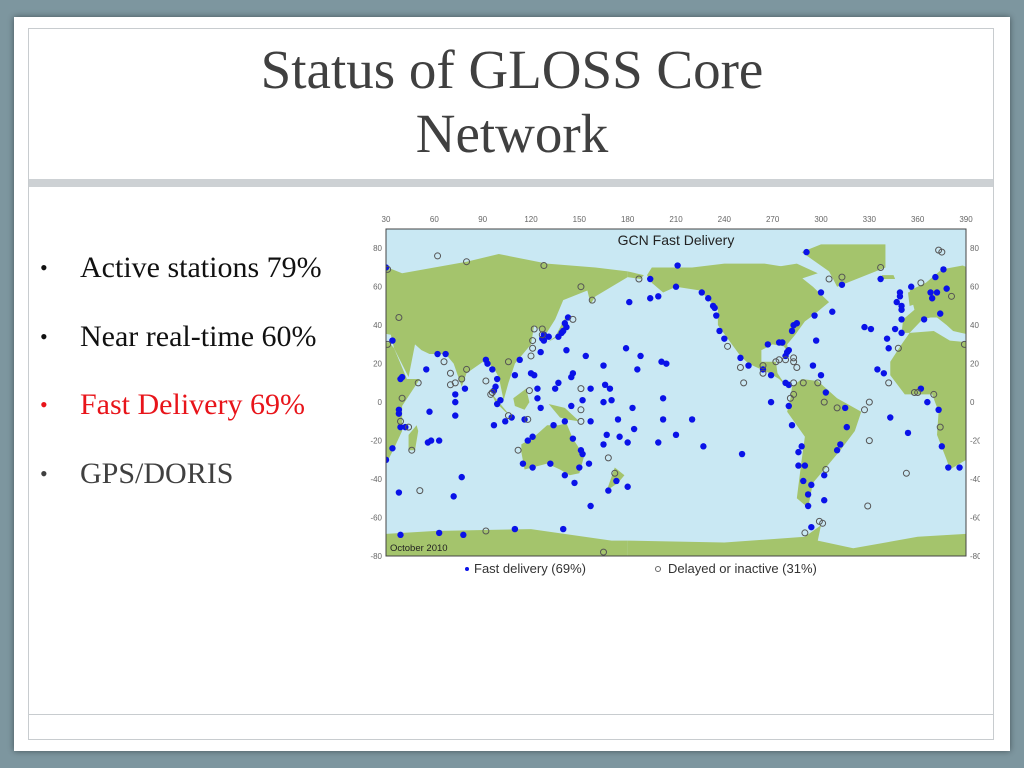 The image size is (1024, 768). Describe the element at coordinates (628, 219) in the screenshot. I see `x-tick-label: 180` at that location.